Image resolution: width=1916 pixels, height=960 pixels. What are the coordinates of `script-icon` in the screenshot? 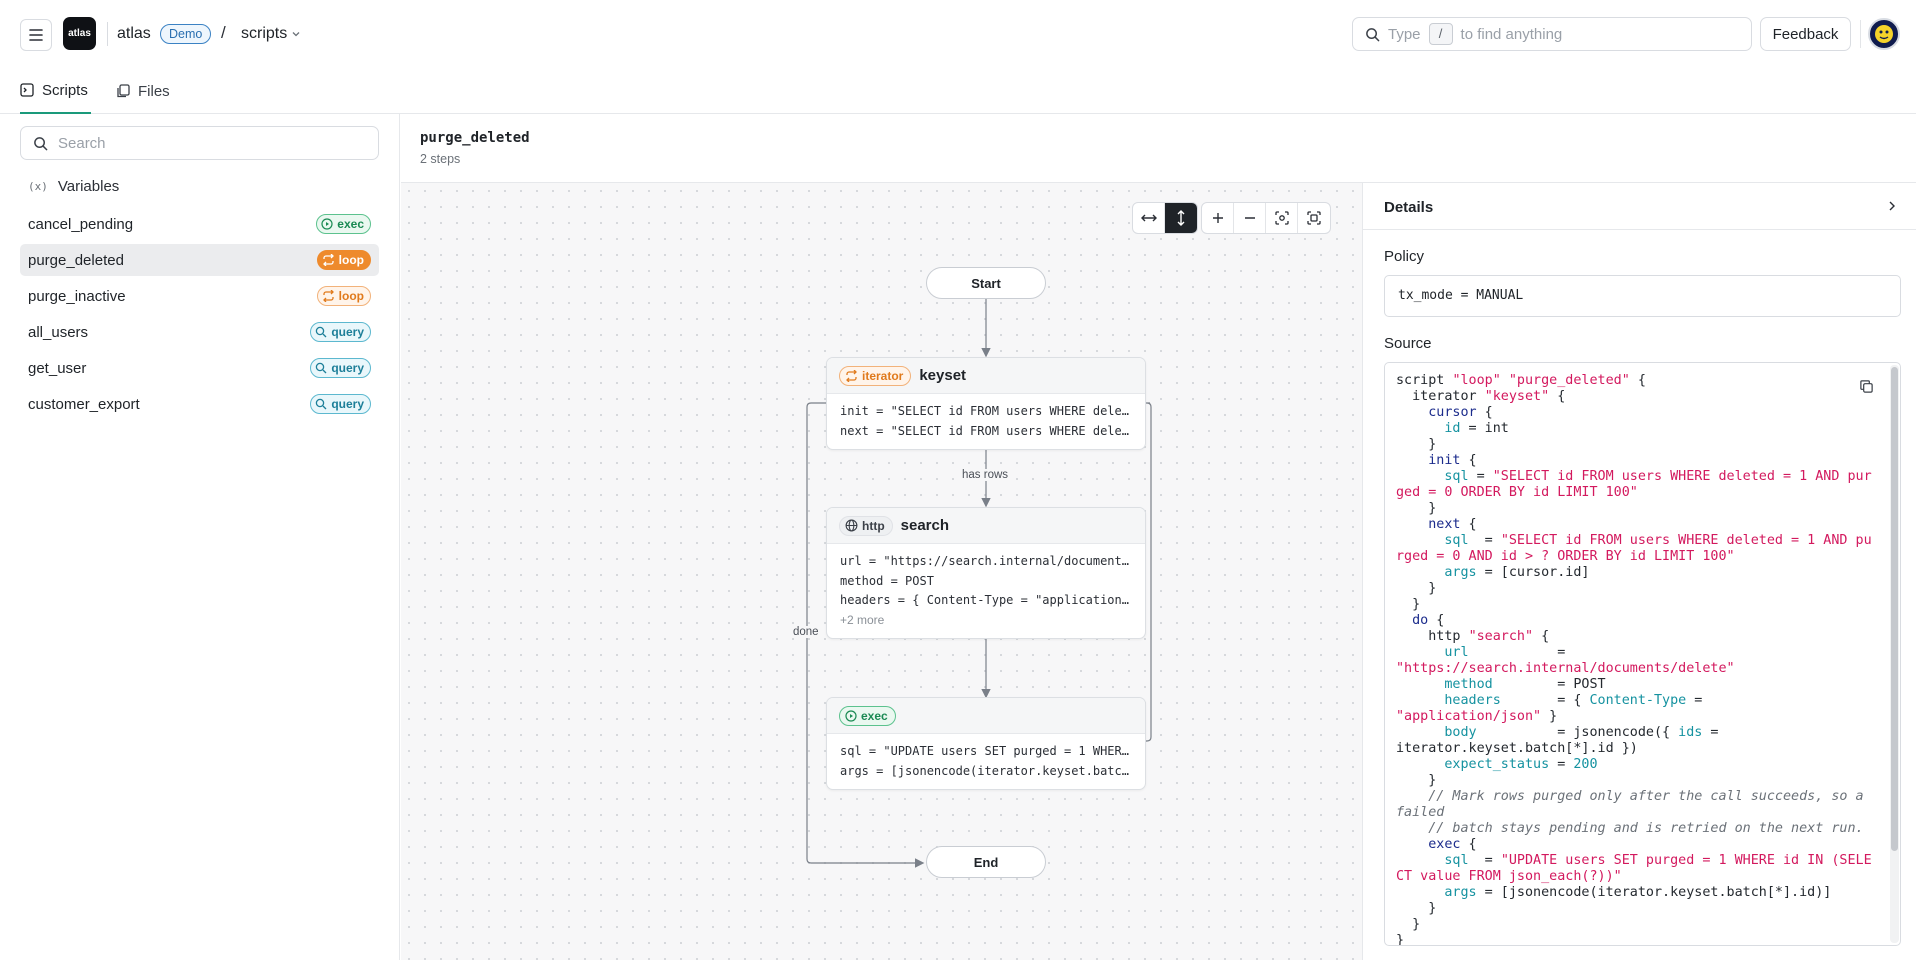 It's located at (27, 90).